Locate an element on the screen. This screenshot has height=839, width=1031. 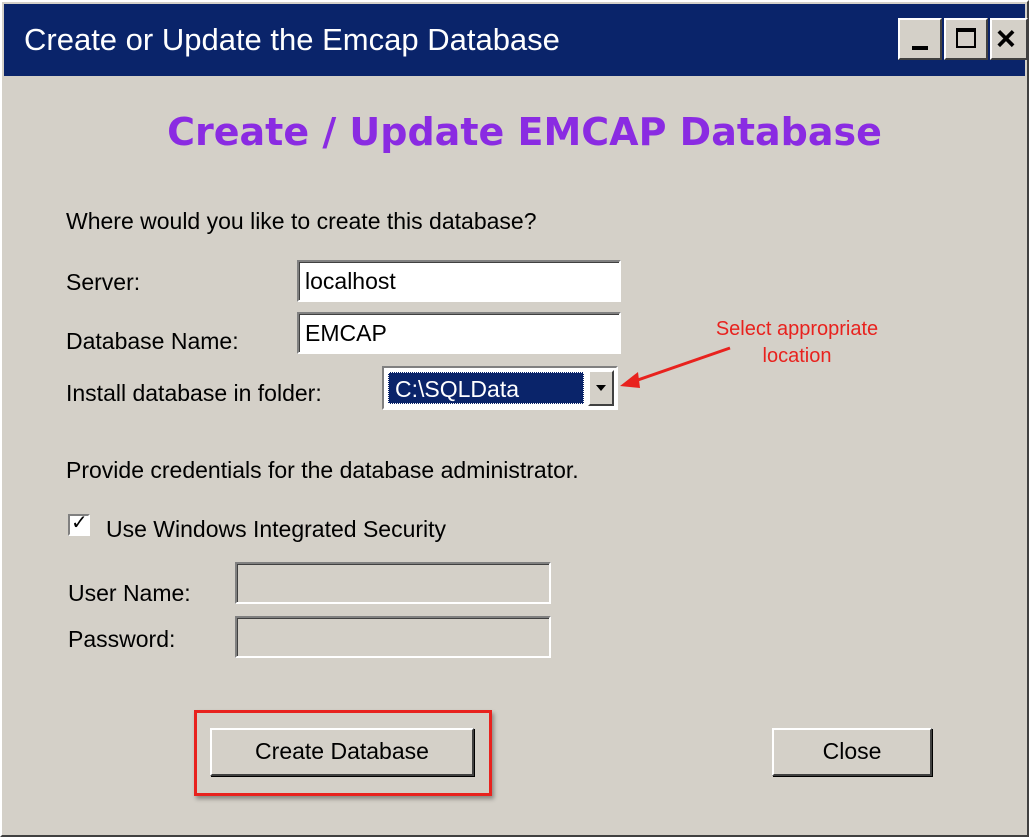
chevron-down-icon is located at coordinates (601, 388).